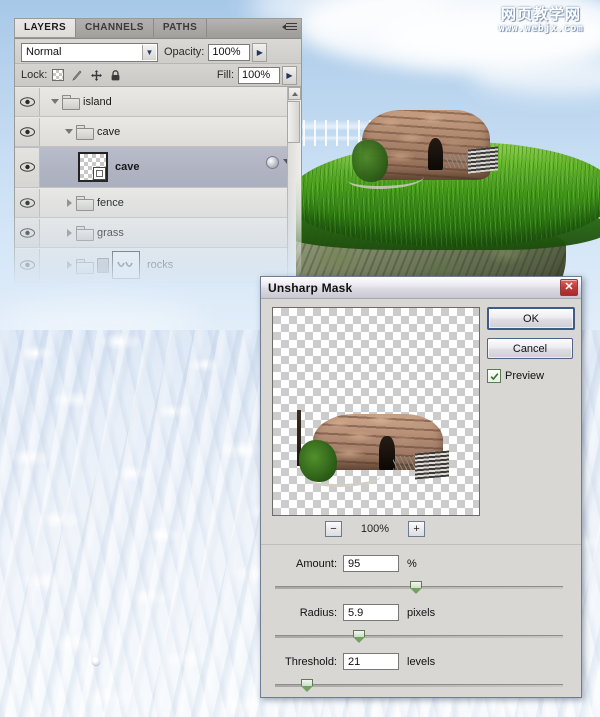 This screenshot has width=600, height=717. What do you see at coordinates (69, 232) in the screenshot?
I see `disclosure-triangle-grass` at bounding box center [69, 232].